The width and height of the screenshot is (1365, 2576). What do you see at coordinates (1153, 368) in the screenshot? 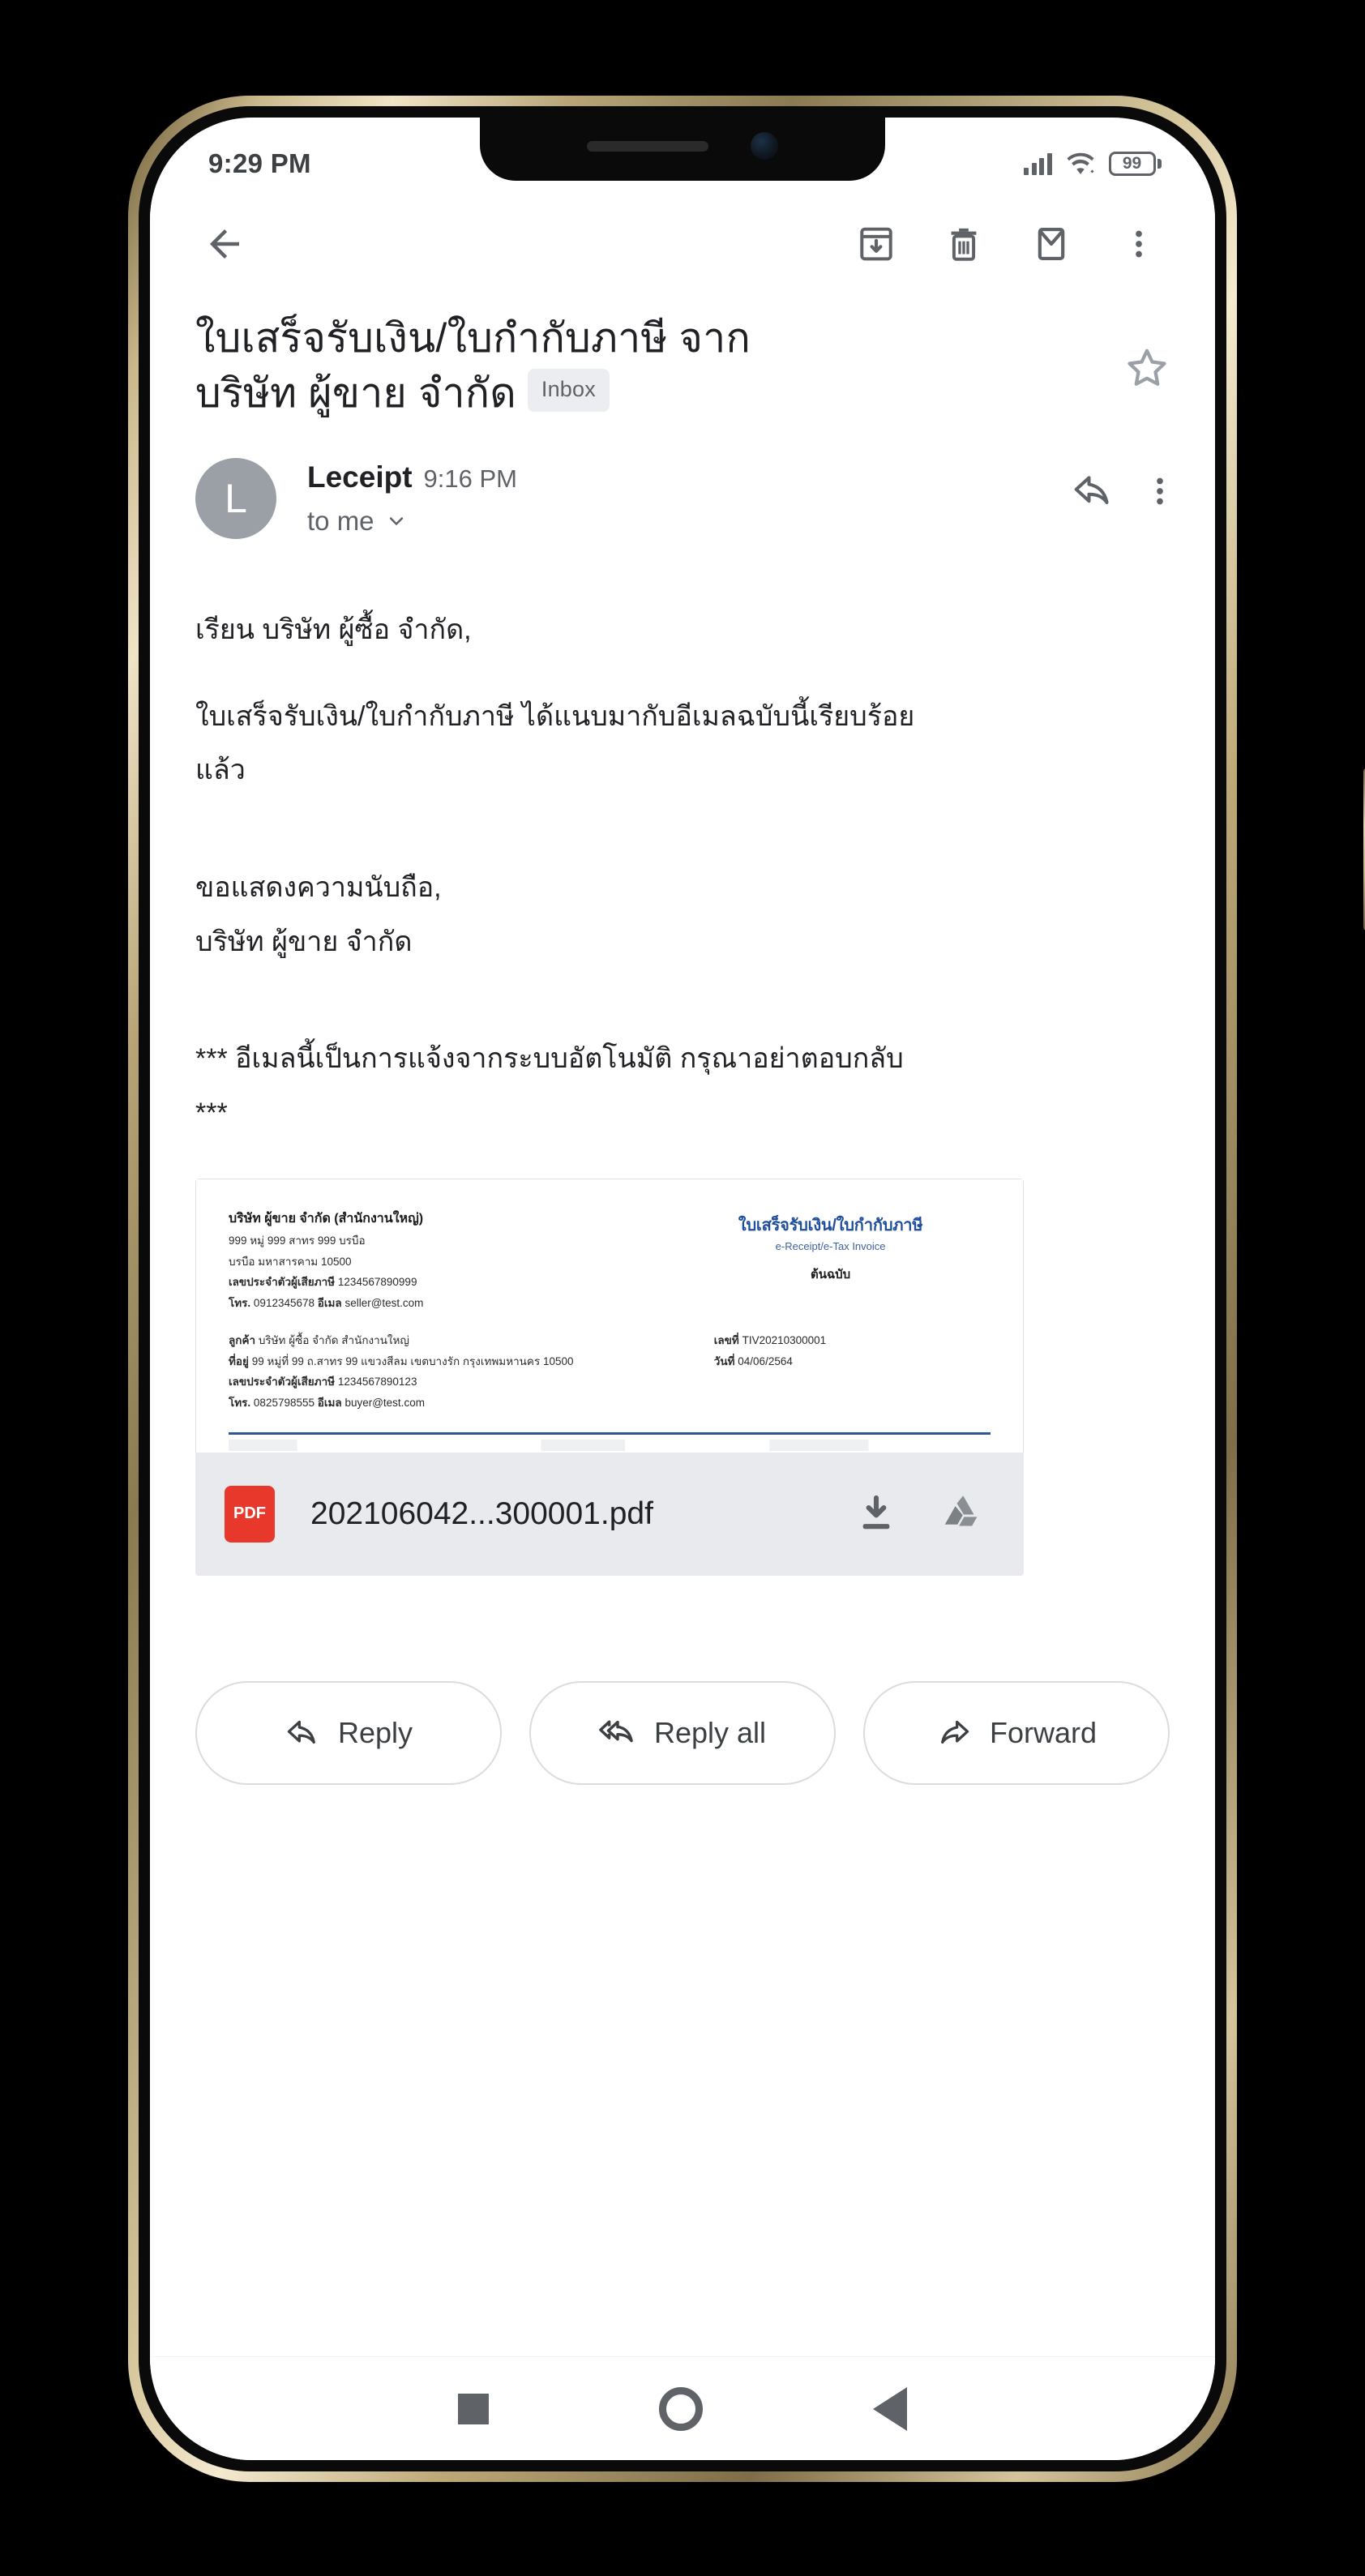
I see `star-outline-icon` at bounding box center [1153, 368].